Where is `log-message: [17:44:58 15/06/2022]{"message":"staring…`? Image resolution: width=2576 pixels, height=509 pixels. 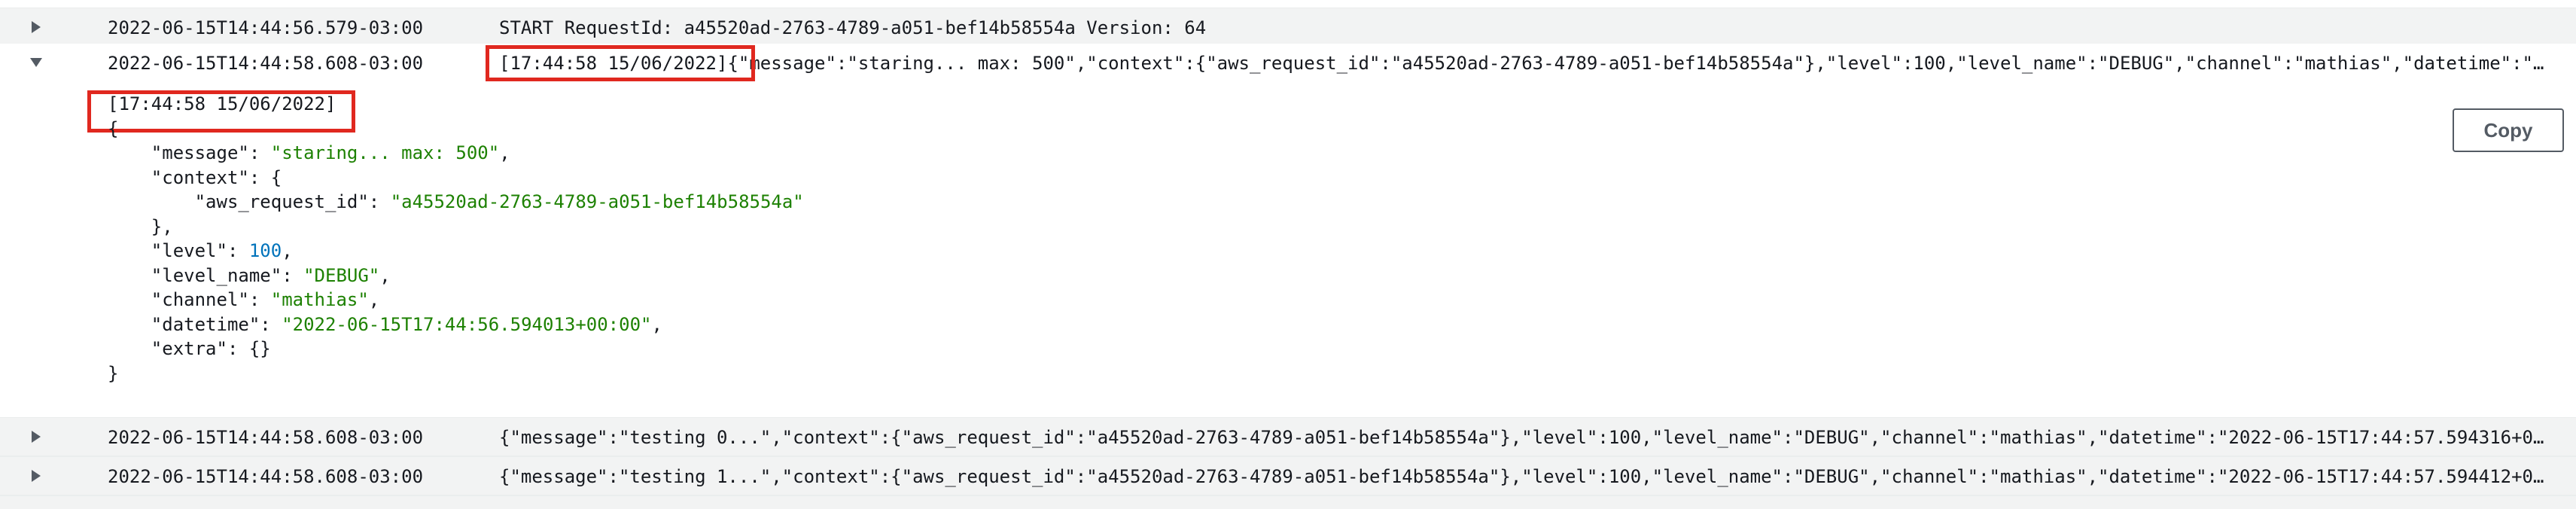
log-message: [17:44:58 15/06/2022]{"message":"staring… is located at coordinates (1523, 63).